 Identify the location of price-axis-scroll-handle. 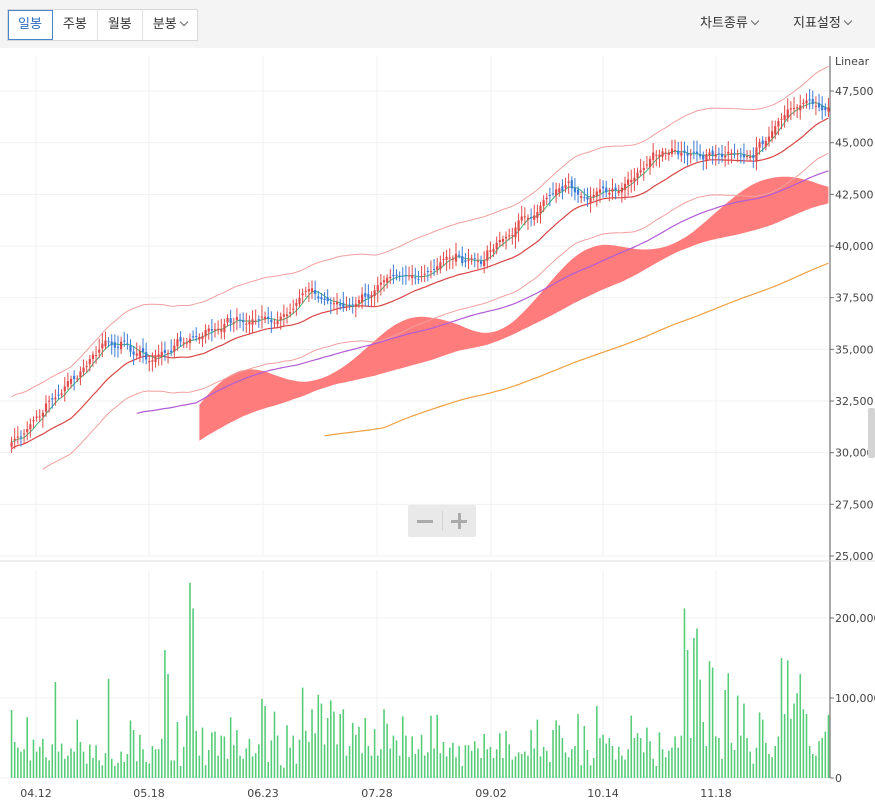
(871, 433).